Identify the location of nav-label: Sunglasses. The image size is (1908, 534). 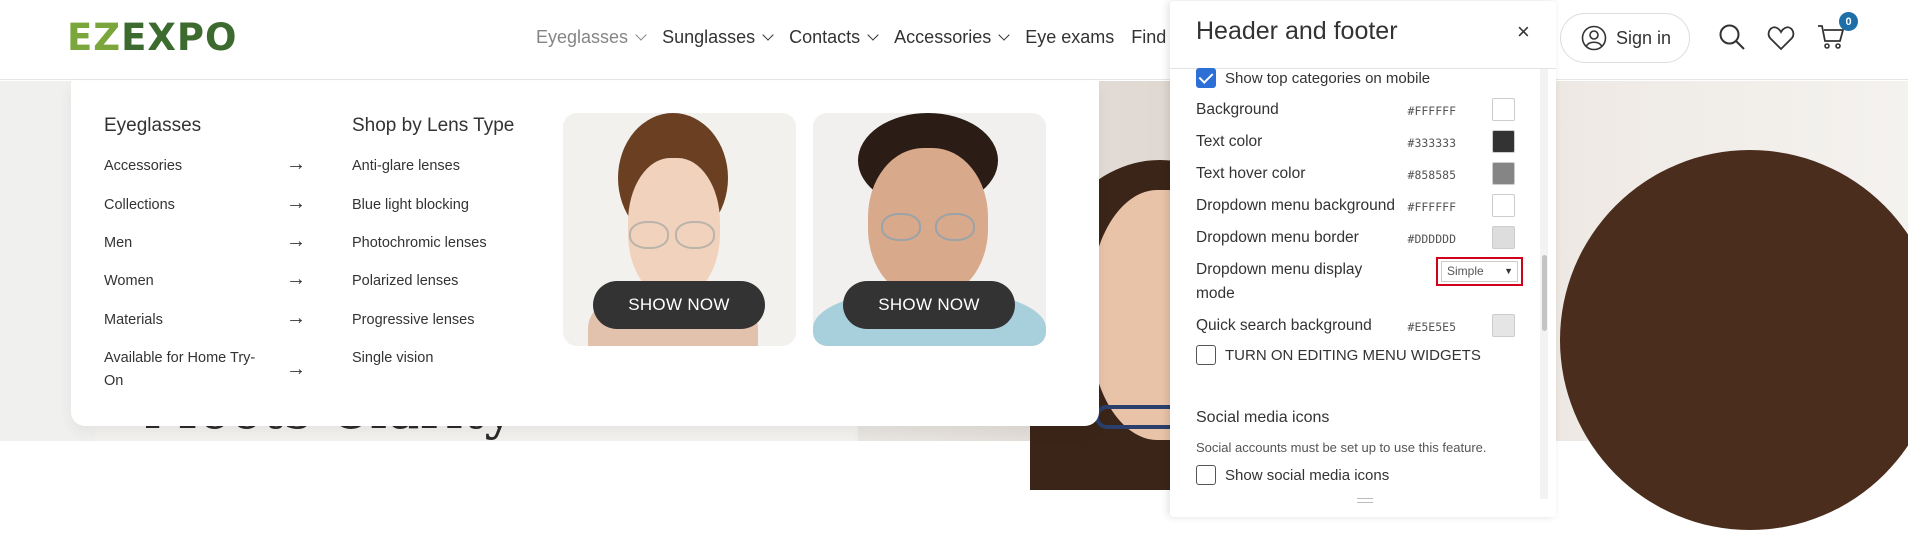
(709, 37).